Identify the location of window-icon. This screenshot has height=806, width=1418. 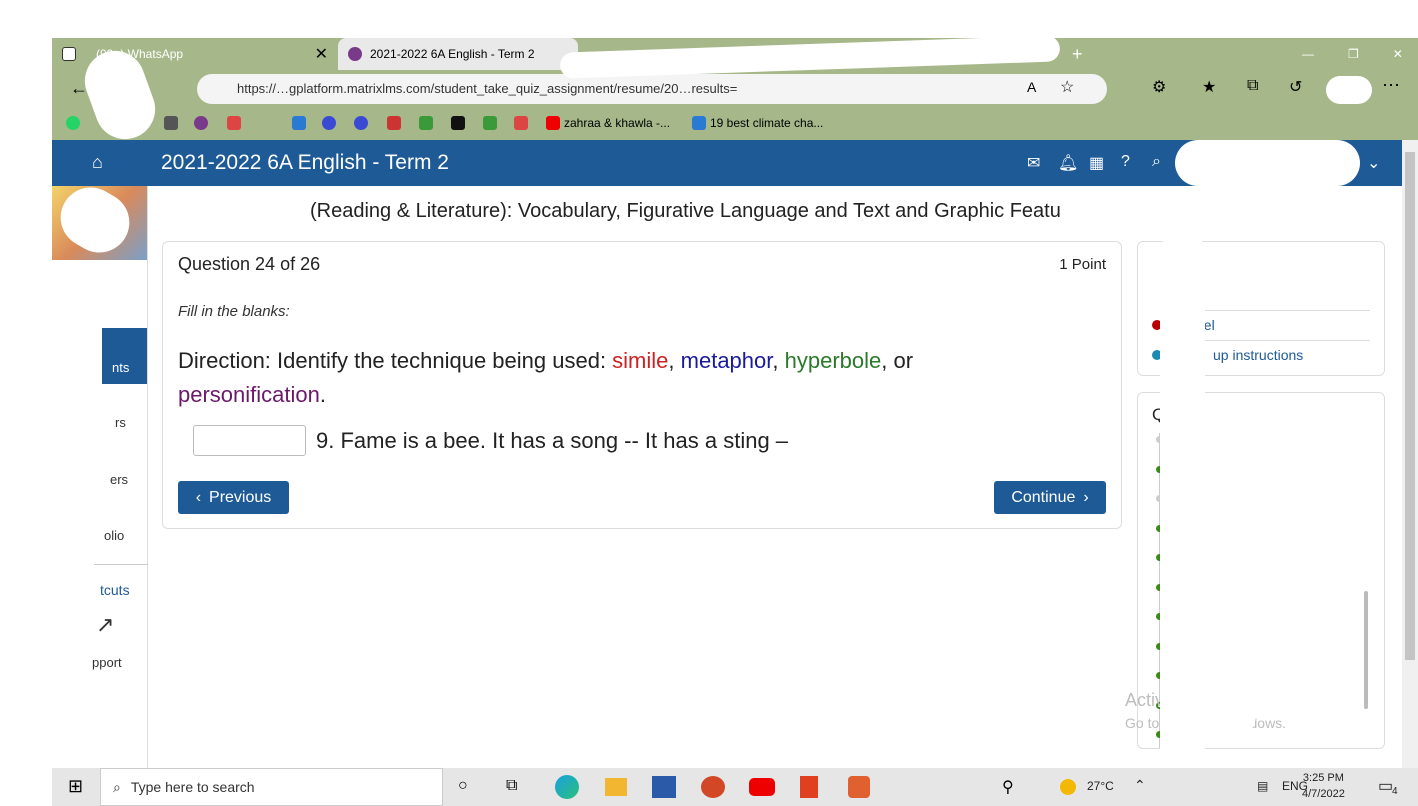
(69, 54).